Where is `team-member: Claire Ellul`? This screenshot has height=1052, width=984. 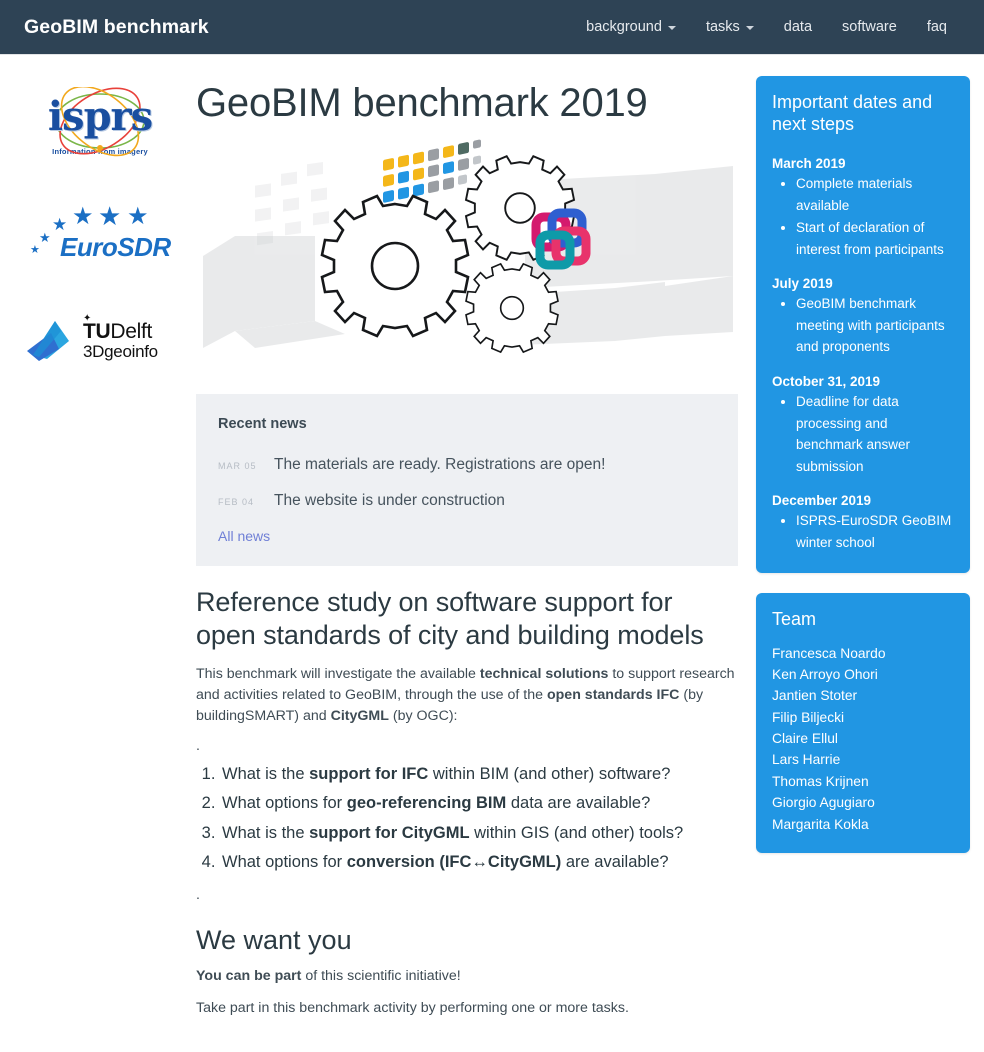 team-member: Claire Ellul is located at coordinates (863, 738).